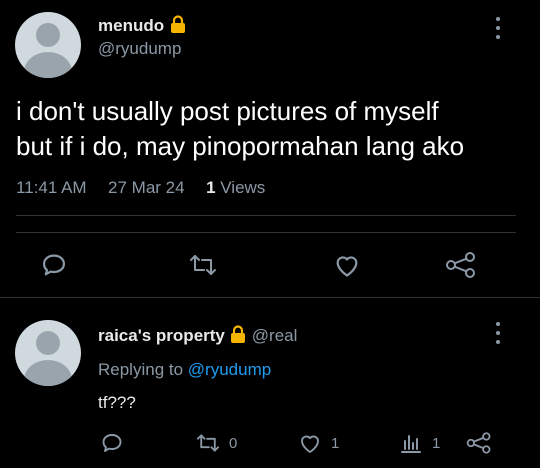  I want to click on reply-retweet-button: 0, so click(216, 443).